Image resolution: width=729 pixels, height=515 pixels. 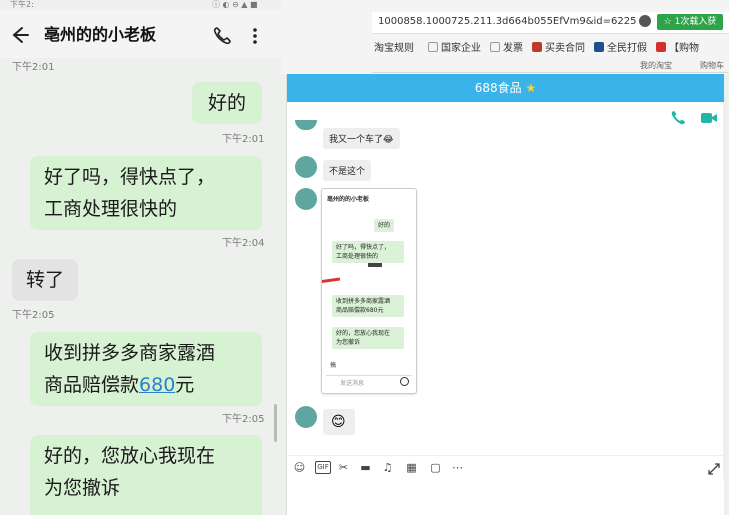 What do you see at coordinates (387, 467) in the screenshot?
I see `music-icon: ♫` at bounding box center [387, 467].